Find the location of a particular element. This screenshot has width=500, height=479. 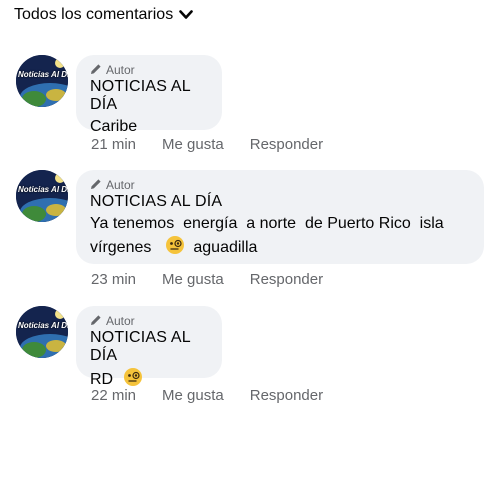

sort-comments-dropdown: Todos los comentarios is located at coordinates (103, 15).